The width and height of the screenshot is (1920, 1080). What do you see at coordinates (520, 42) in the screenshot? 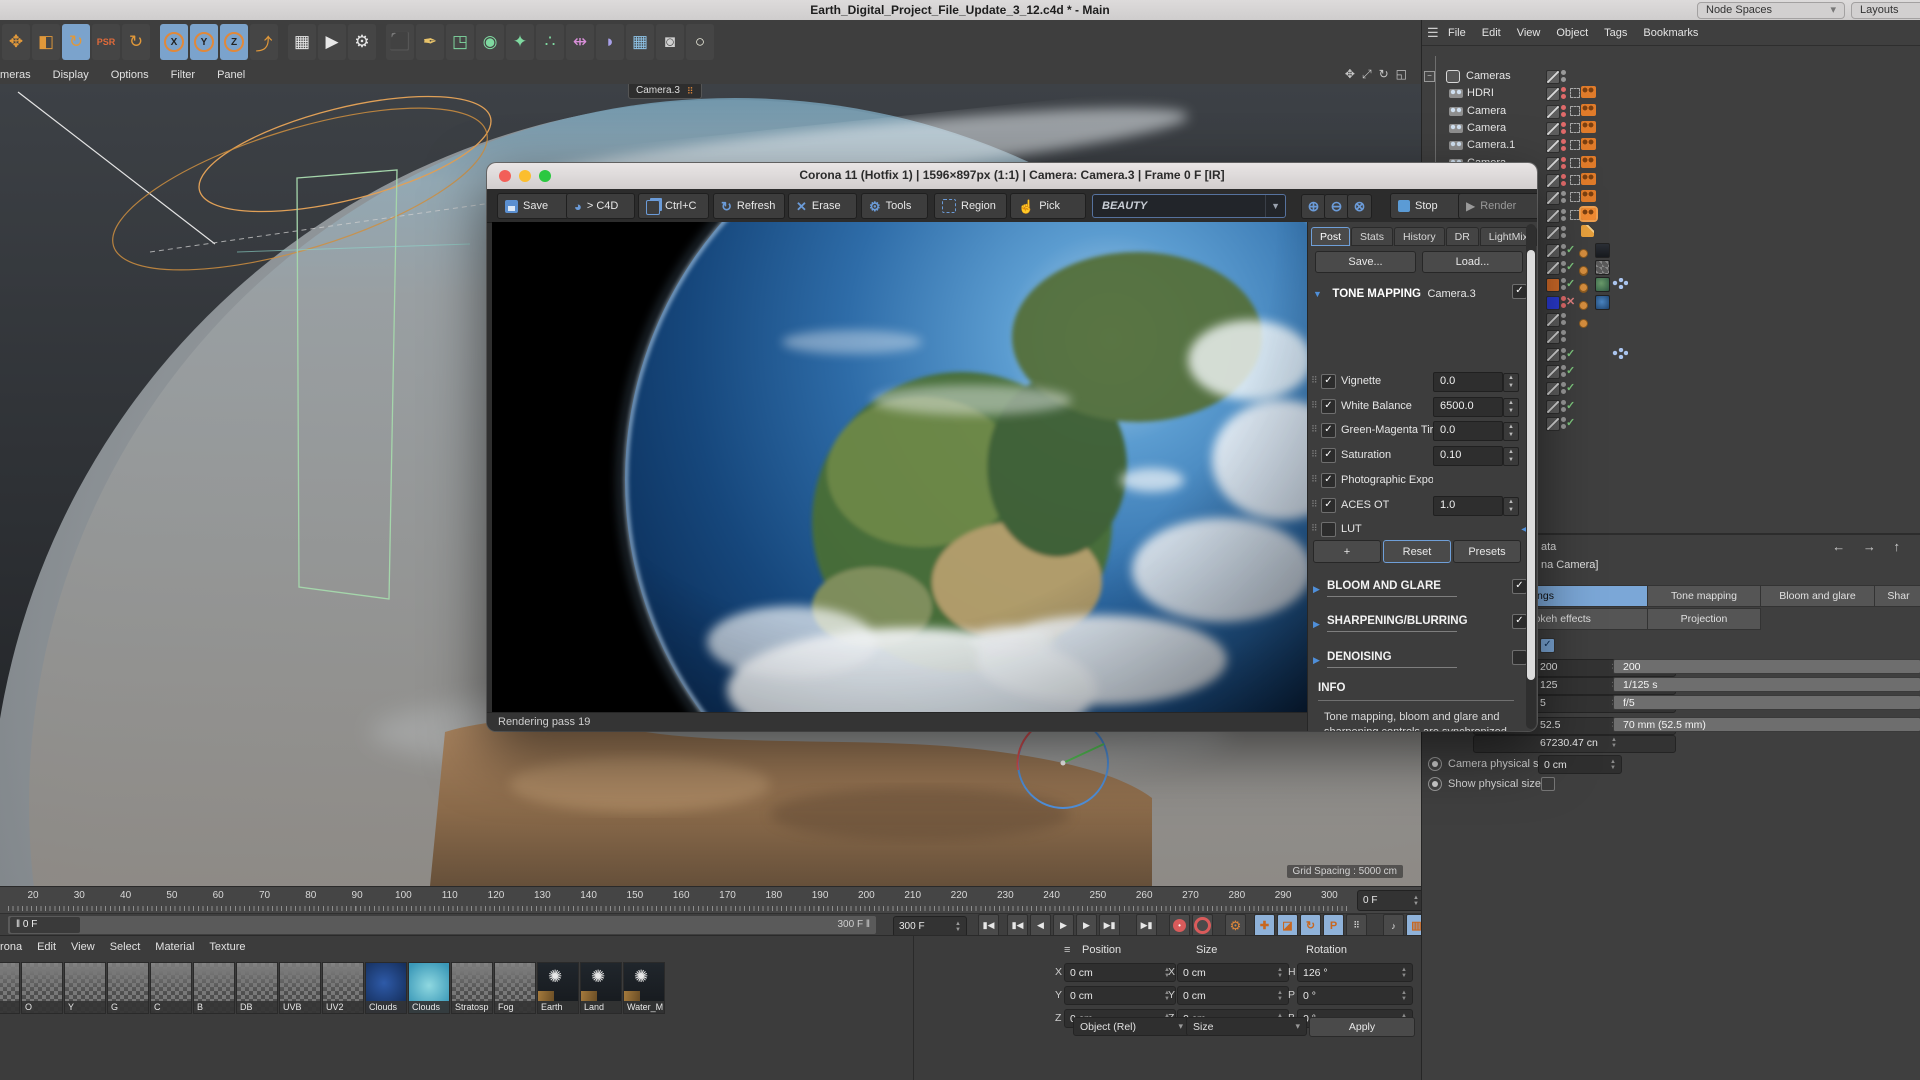
I see `deformer-icon: ✦` at bounding box center [520, 42].